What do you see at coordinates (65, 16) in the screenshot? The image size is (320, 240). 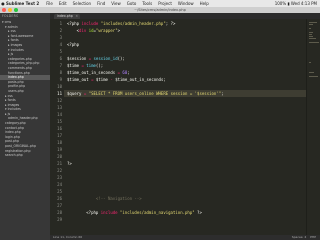 I see `tab-label: index.php` at bounding box center [65, 16].